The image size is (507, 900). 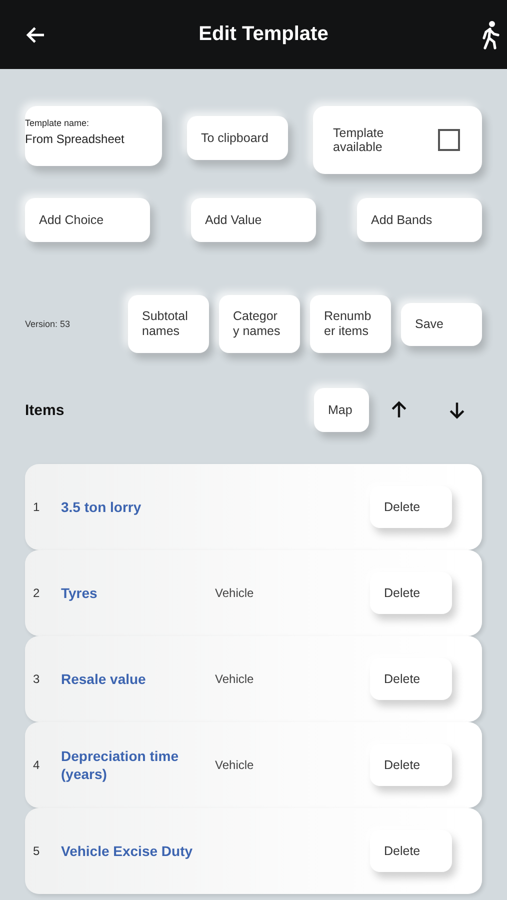 I want to click on item-name: Resale value, so click(x=138, y=679).